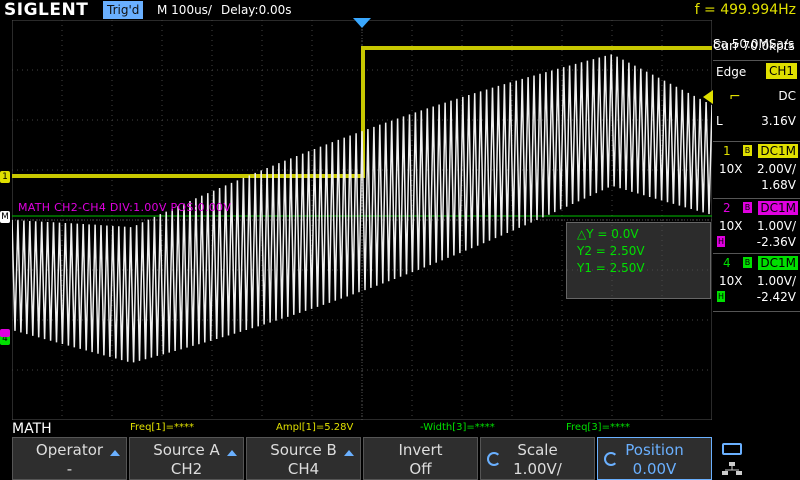 The height and width of the screenshot is (480, 800). What do you see at coordinates (787, 96) in the screenshot?
I see `trigger-coupling: DC` at bounding box center [787, 96].